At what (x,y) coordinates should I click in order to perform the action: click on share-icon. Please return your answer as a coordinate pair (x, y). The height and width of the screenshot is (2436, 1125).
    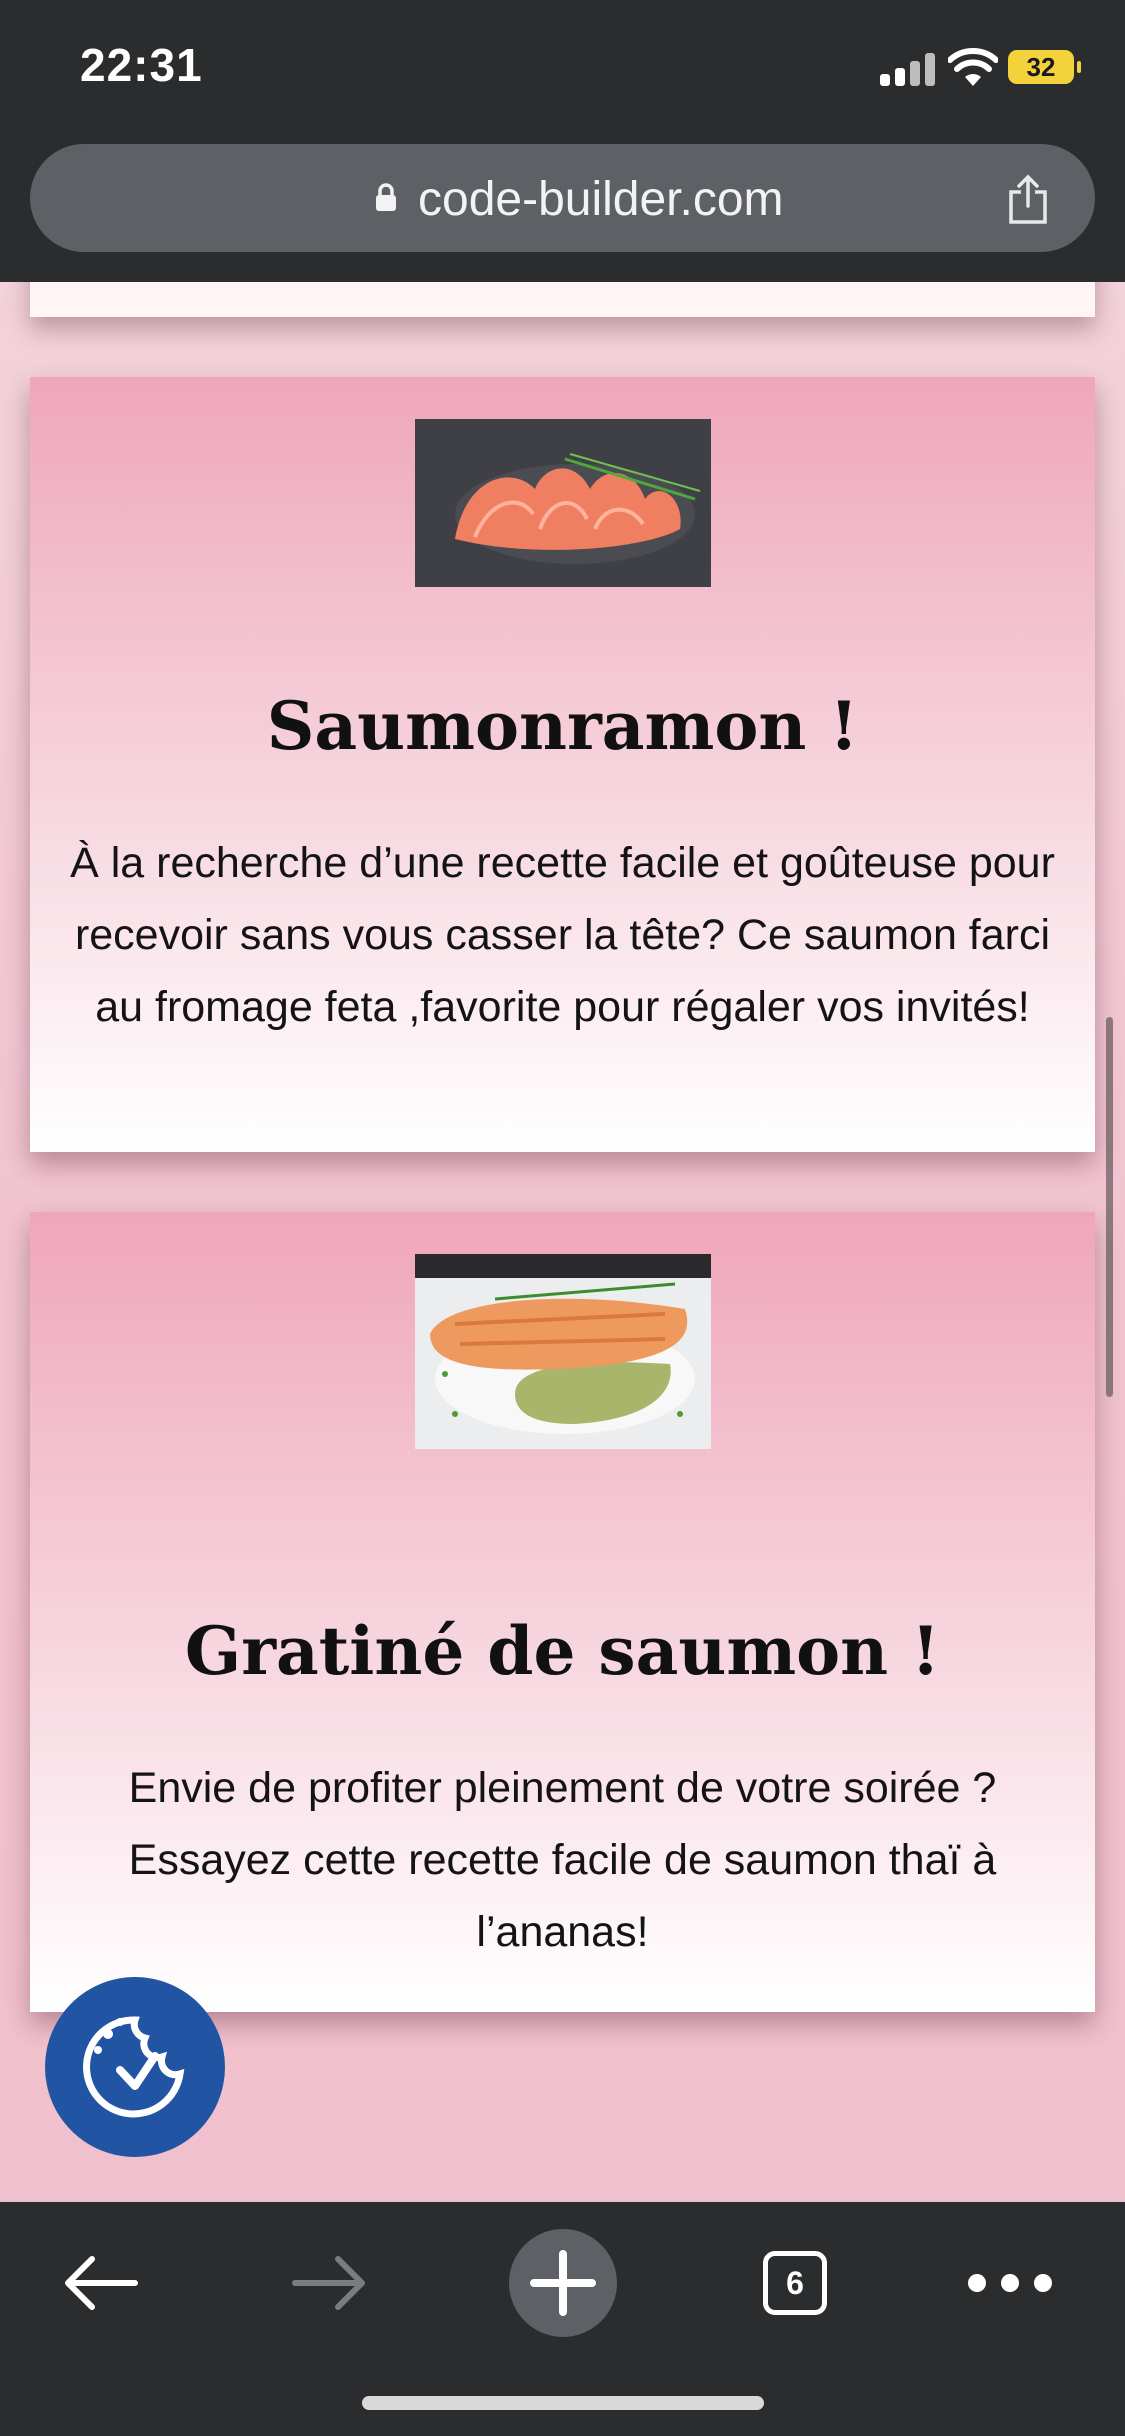
    Looking at the image, I should click on (1028, 200).